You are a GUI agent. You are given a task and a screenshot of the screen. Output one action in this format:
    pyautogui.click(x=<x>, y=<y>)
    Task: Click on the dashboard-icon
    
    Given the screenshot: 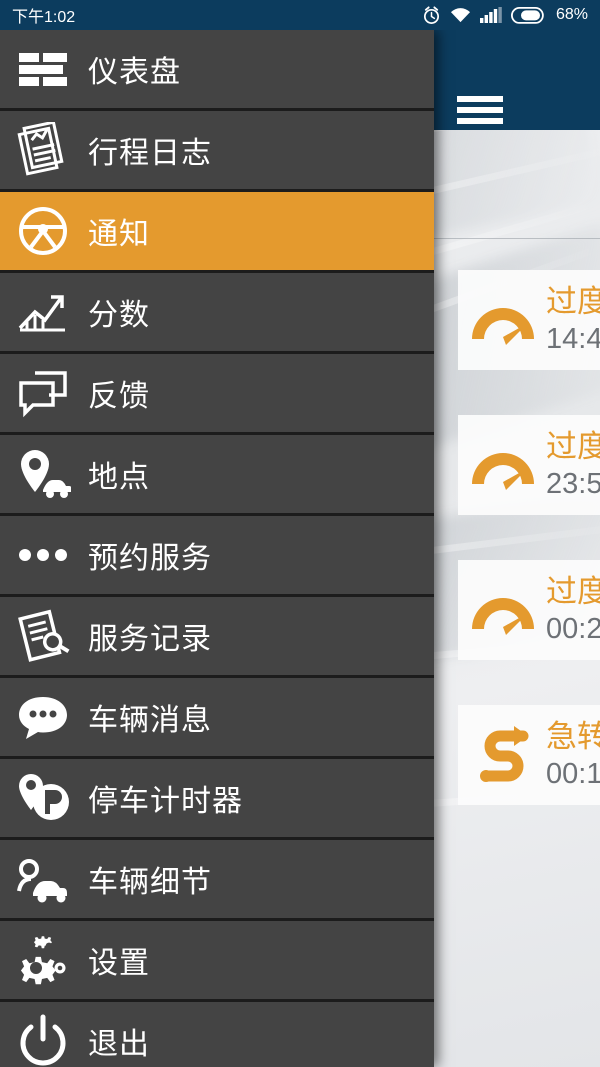 What is the action you would take?
    pyautogui.click(x=43, y=69)
    